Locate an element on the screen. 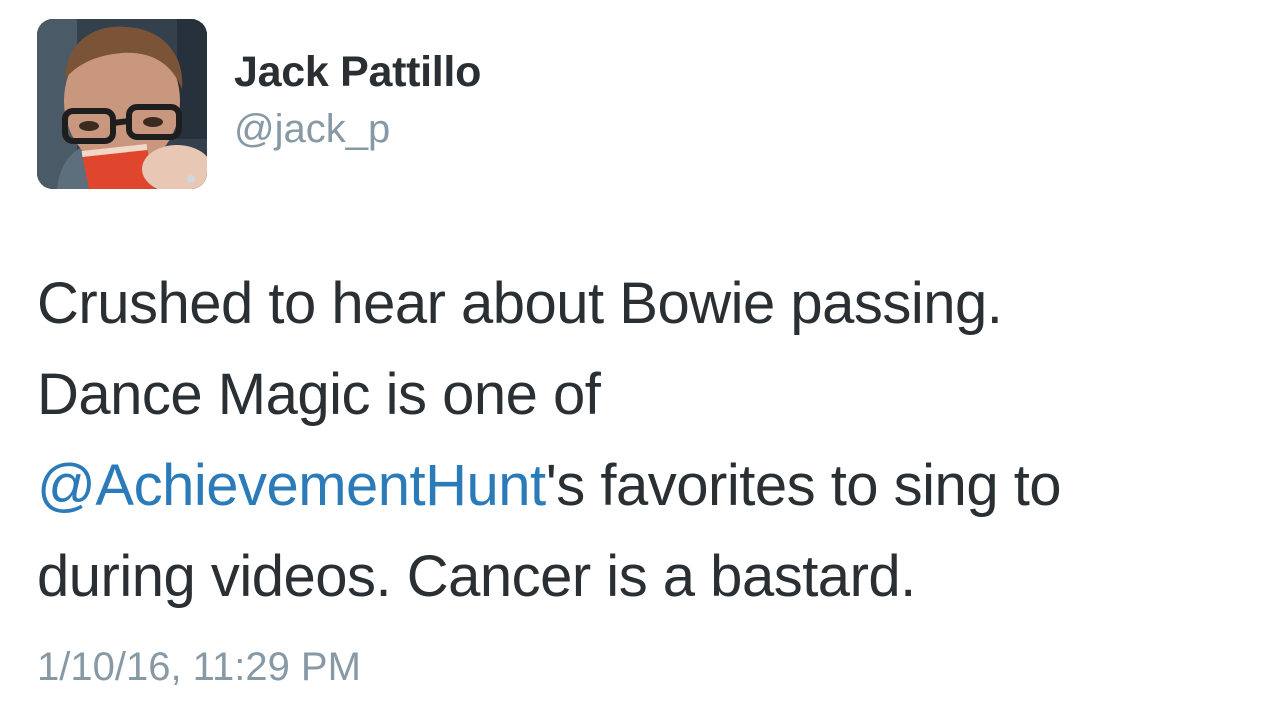 This screenshot has width=1280, height=723. tweet-timestamp: 1/10/16, 11:29 PM is located at coordinates (199, 667).